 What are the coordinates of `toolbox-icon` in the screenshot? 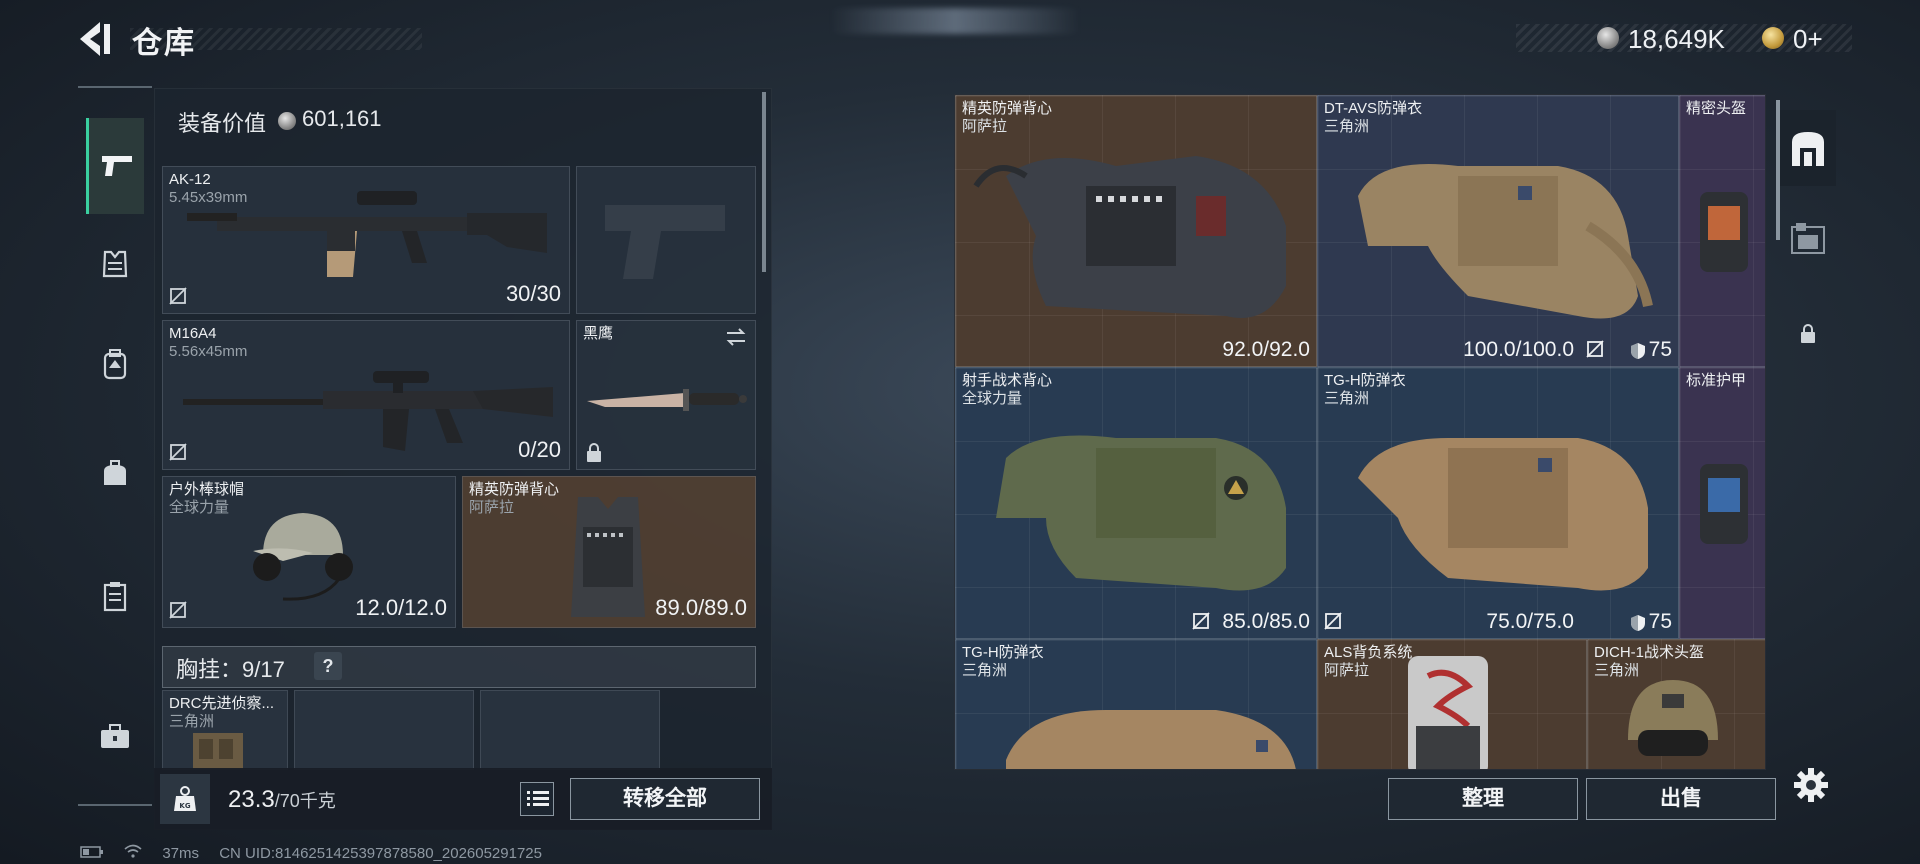 It's located at (115, 736).